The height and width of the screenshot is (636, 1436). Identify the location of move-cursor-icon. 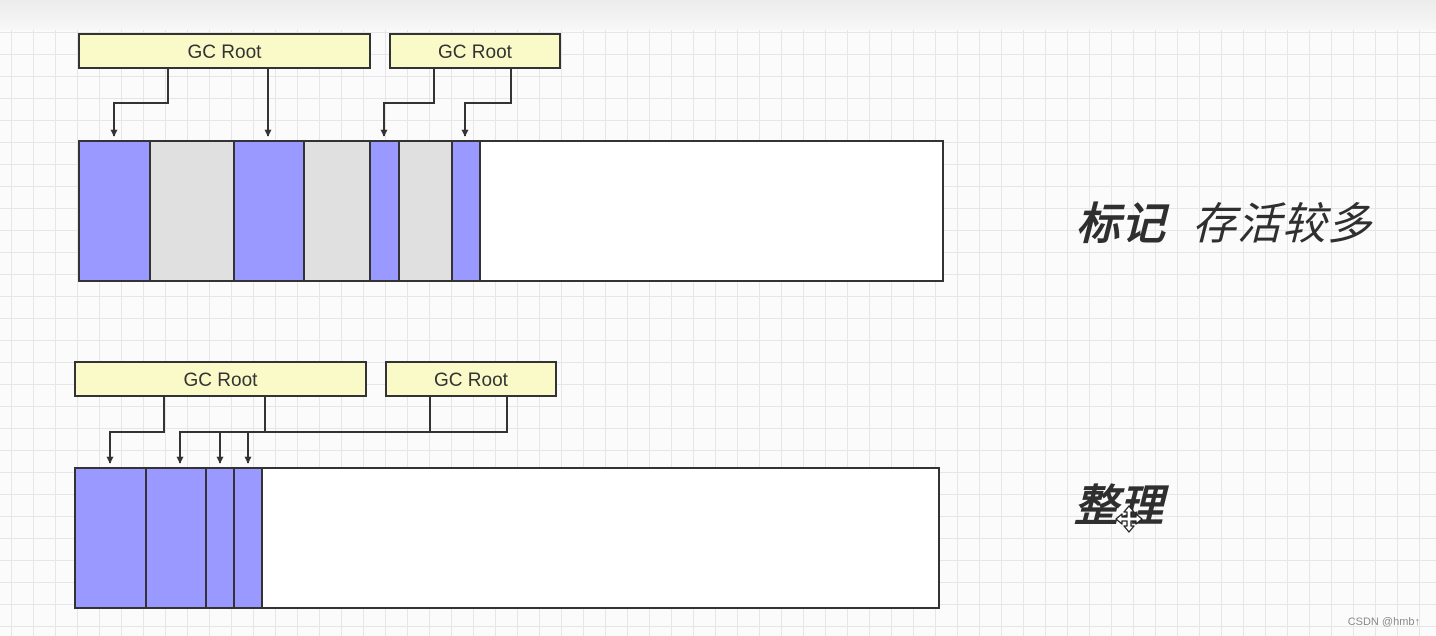
(1129, 519).